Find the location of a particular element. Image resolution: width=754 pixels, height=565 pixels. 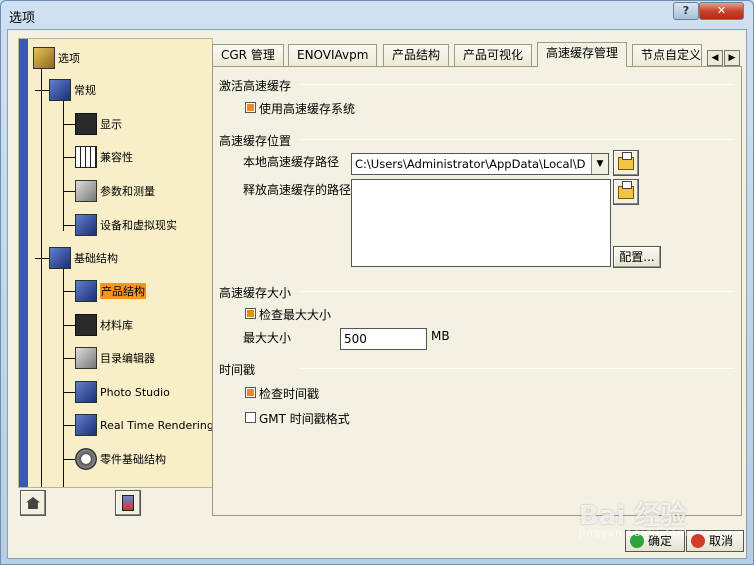

check-max-size-label: 检查最大大小 is located at coordinates (295, 315).